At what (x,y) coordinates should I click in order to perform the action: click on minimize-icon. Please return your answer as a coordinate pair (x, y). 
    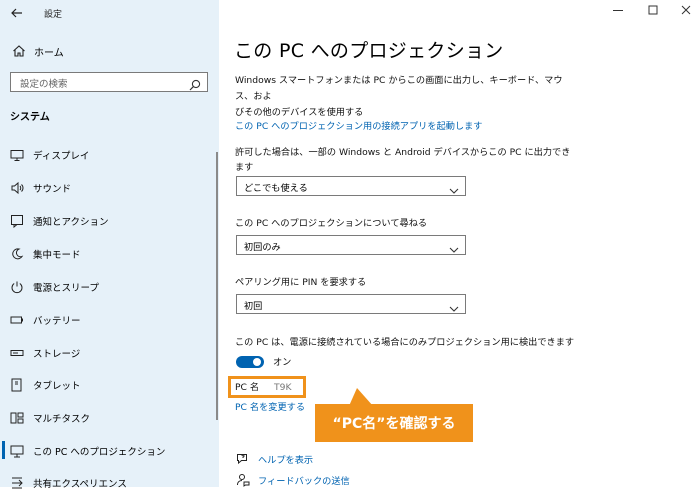
    Looking at the image, I should click on (618, 10).